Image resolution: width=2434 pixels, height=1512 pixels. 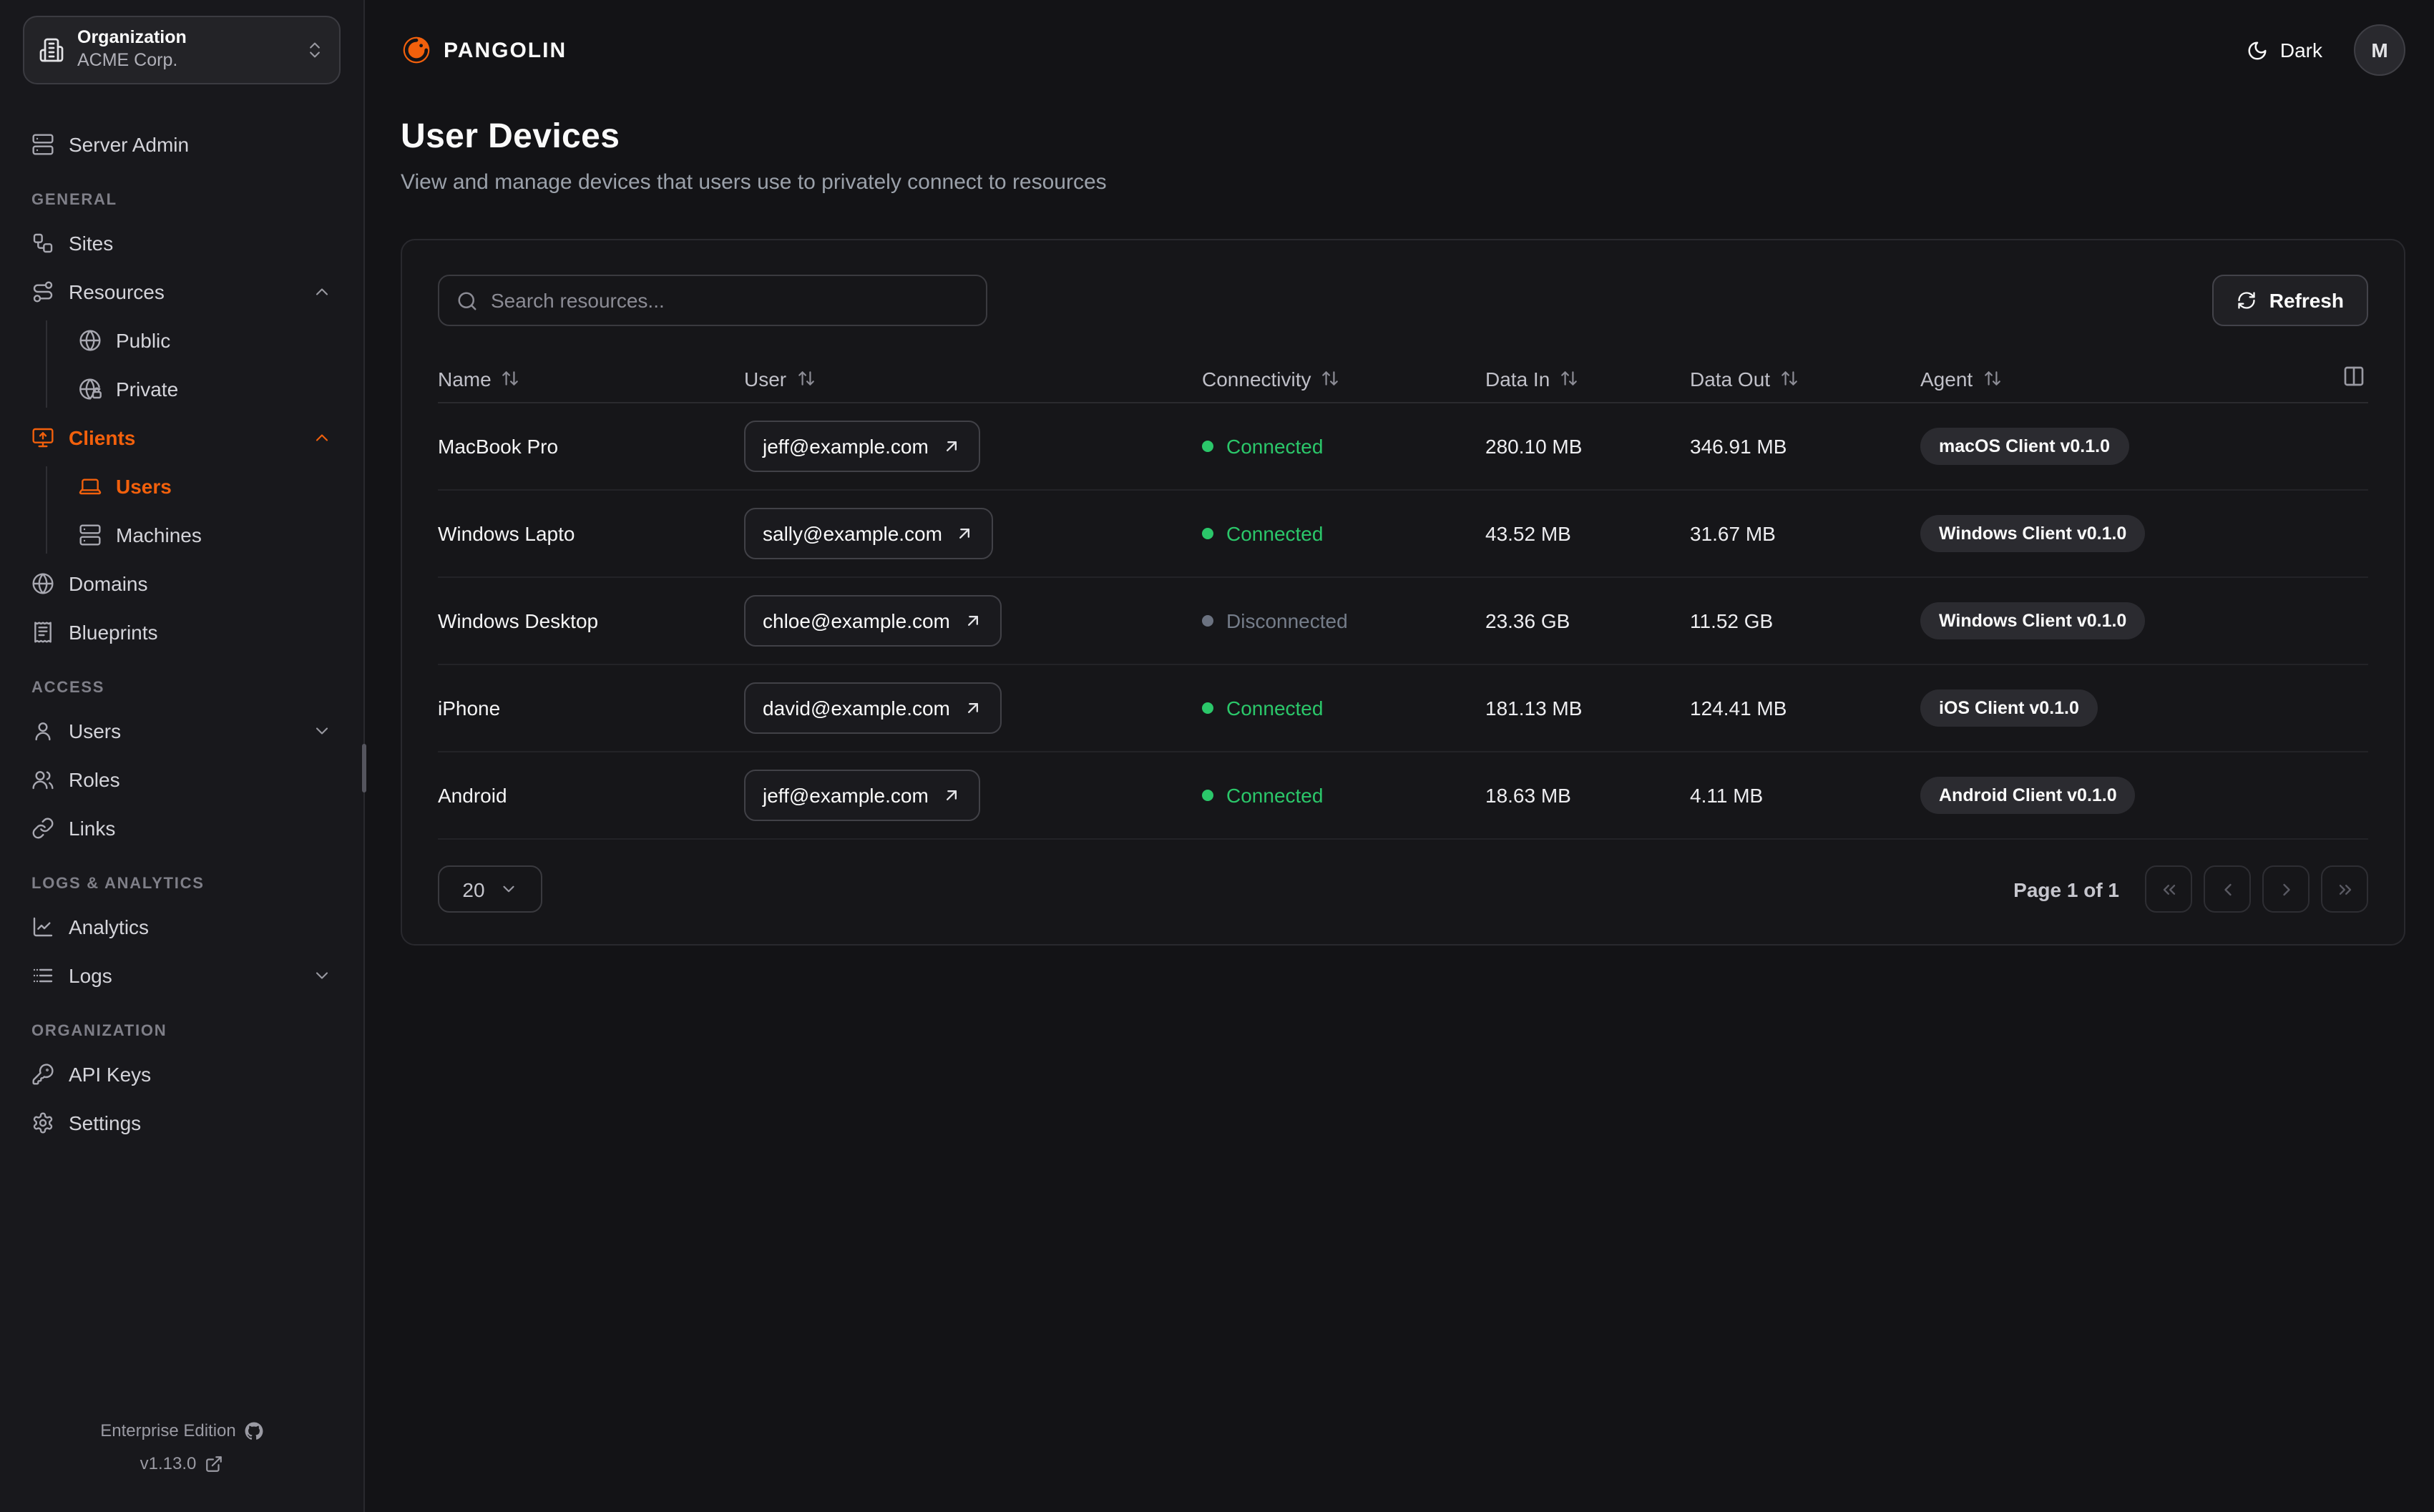 What do you see at coordinates (90, 485) in the screenshot?
I see `laptop-icon` at bounding box center [90, 485].